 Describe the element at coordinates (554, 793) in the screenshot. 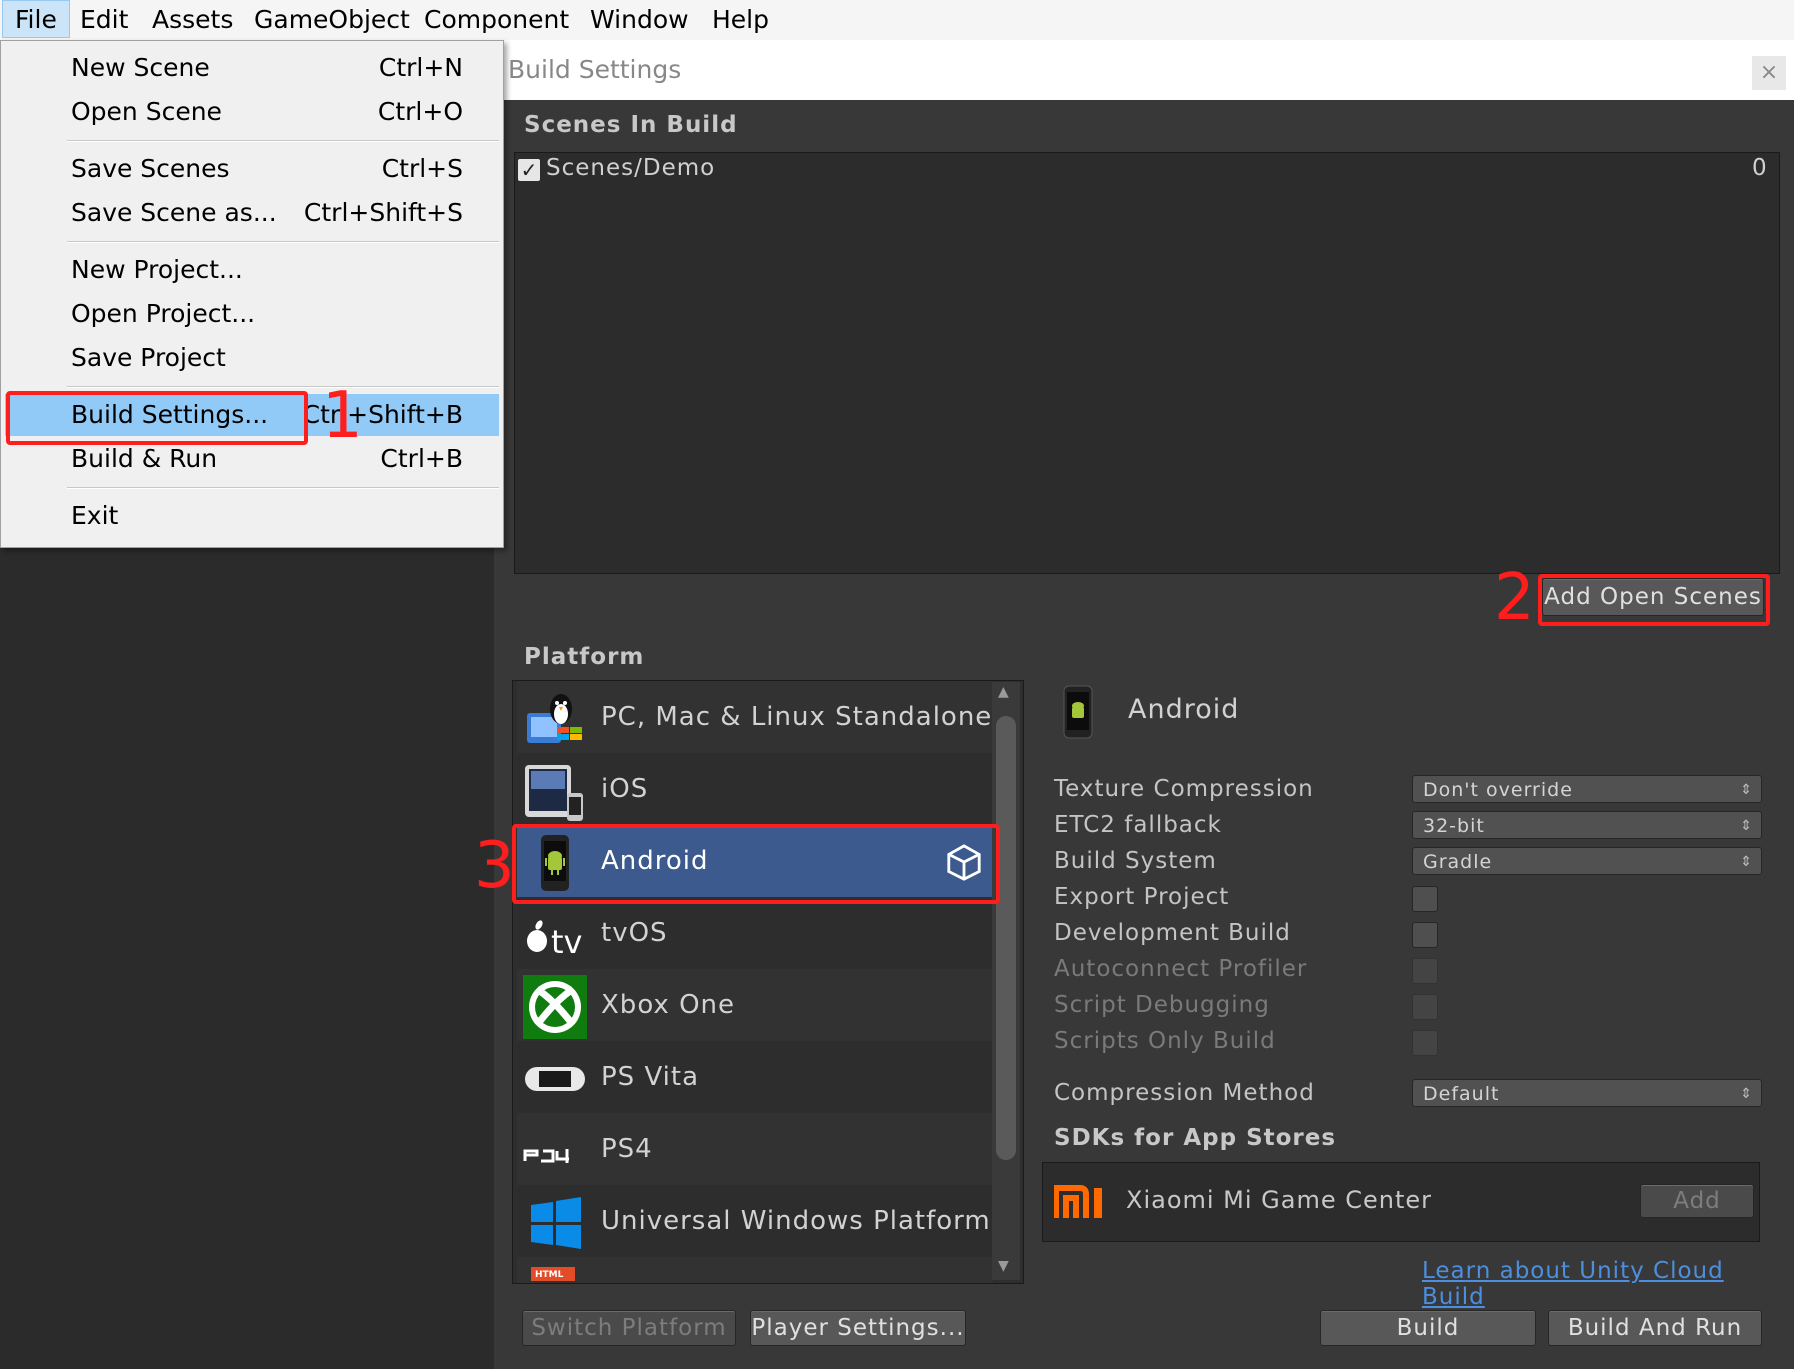

I see `ios-devices-icon` at that location.